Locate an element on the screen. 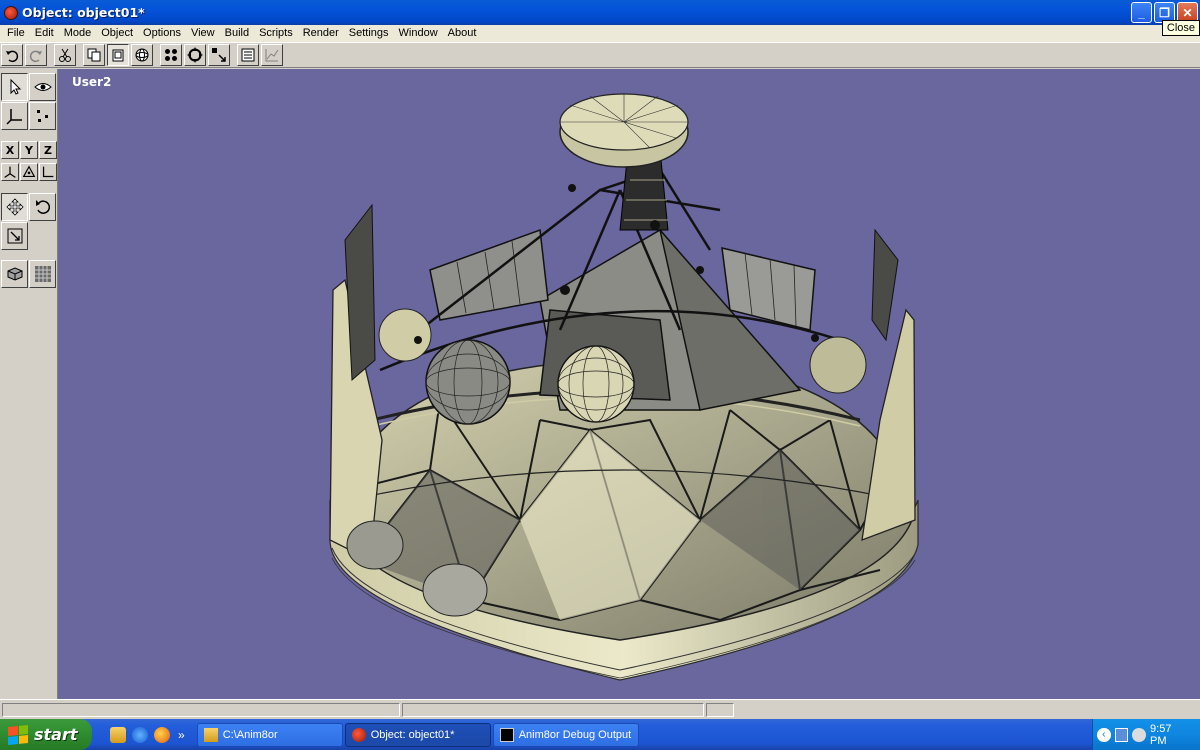  tool-palette: X Y Z is located at coordinates (29, 384).